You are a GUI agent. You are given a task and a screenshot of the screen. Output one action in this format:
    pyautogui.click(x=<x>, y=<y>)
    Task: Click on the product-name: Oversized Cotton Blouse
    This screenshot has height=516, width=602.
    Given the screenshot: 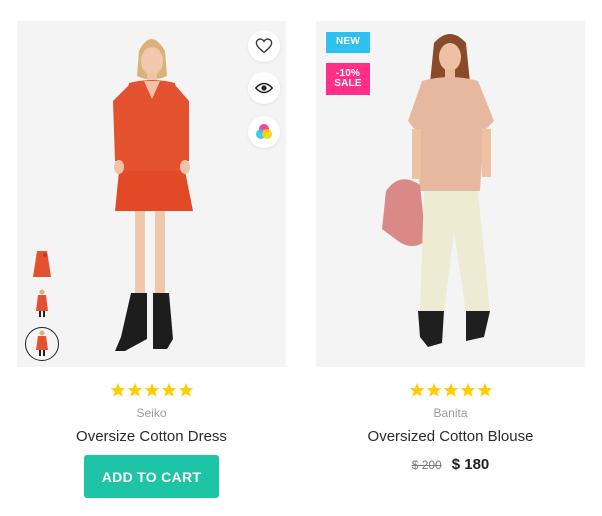 What is the action you would take?
    pyautogui.click(x=450, y=437)
    